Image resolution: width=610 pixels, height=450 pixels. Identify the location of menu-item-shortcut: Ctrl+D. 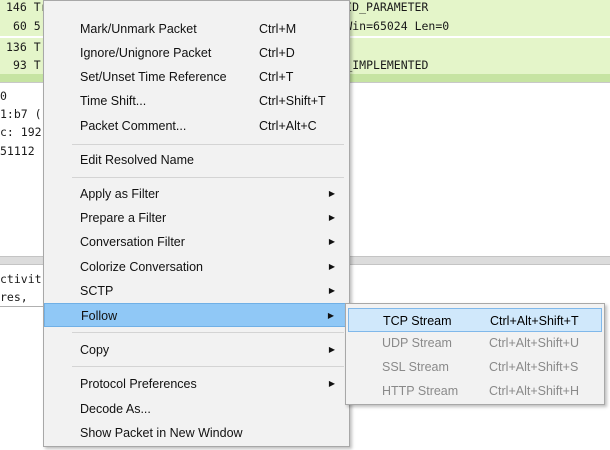
(277, 53).